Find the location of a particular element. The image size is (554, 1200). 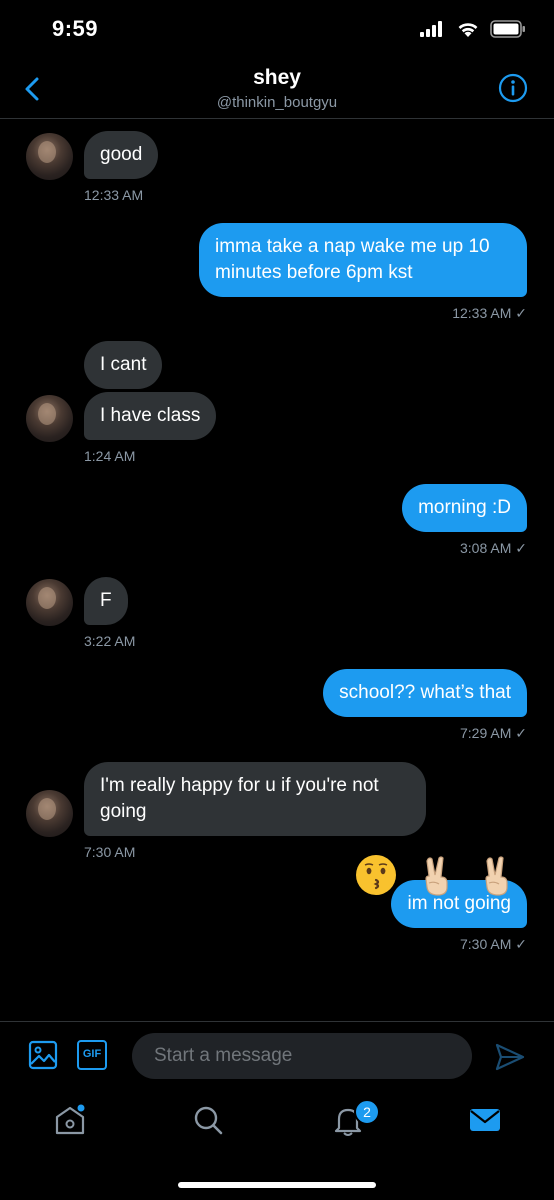

incoming-message: good is located at coordinates (121, 155).